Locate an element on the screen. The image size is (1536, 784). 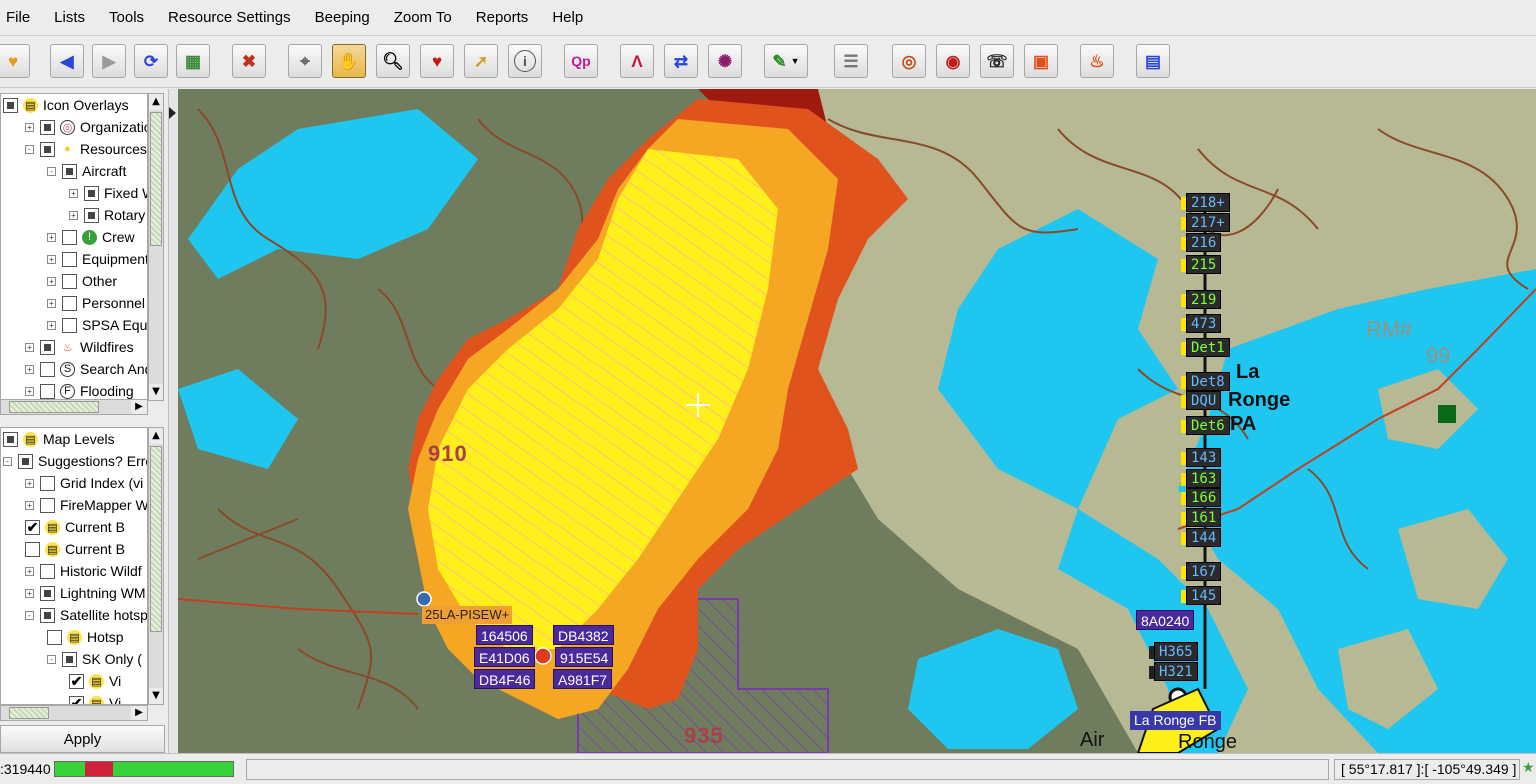
resource-tag: 166 is located at coordinates (1201, 497).